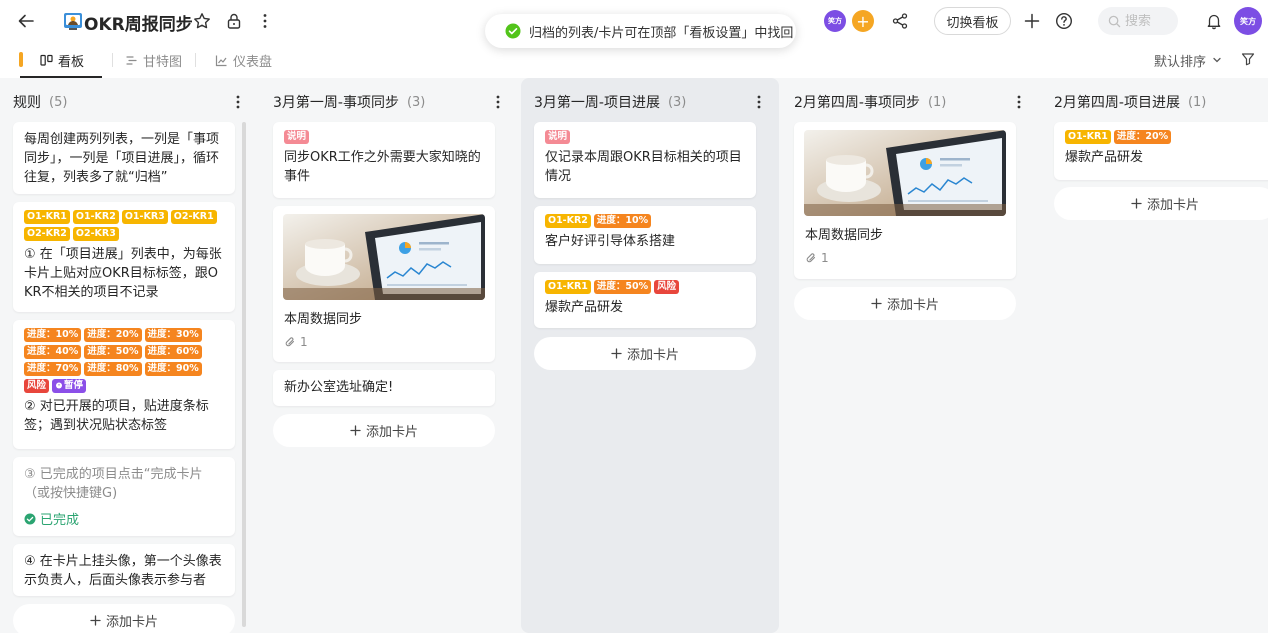 The image size is (1268, 633). I want to click on paperclip-icon, so click(811, 258).